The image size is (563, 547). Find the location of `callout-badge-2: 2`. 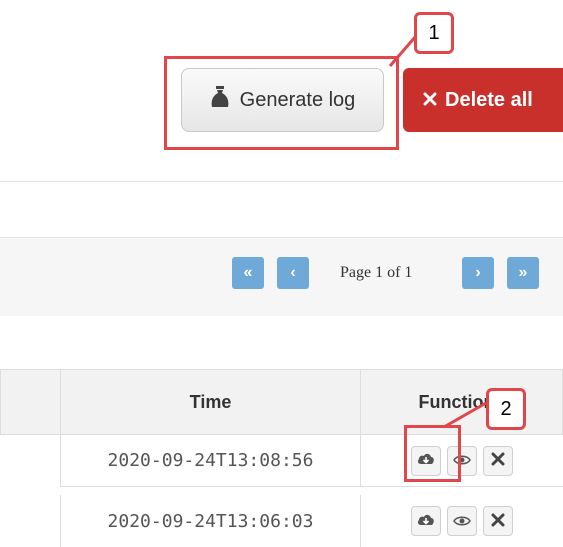

callout-badge-2: 2 is located at coordinates (506, 409).